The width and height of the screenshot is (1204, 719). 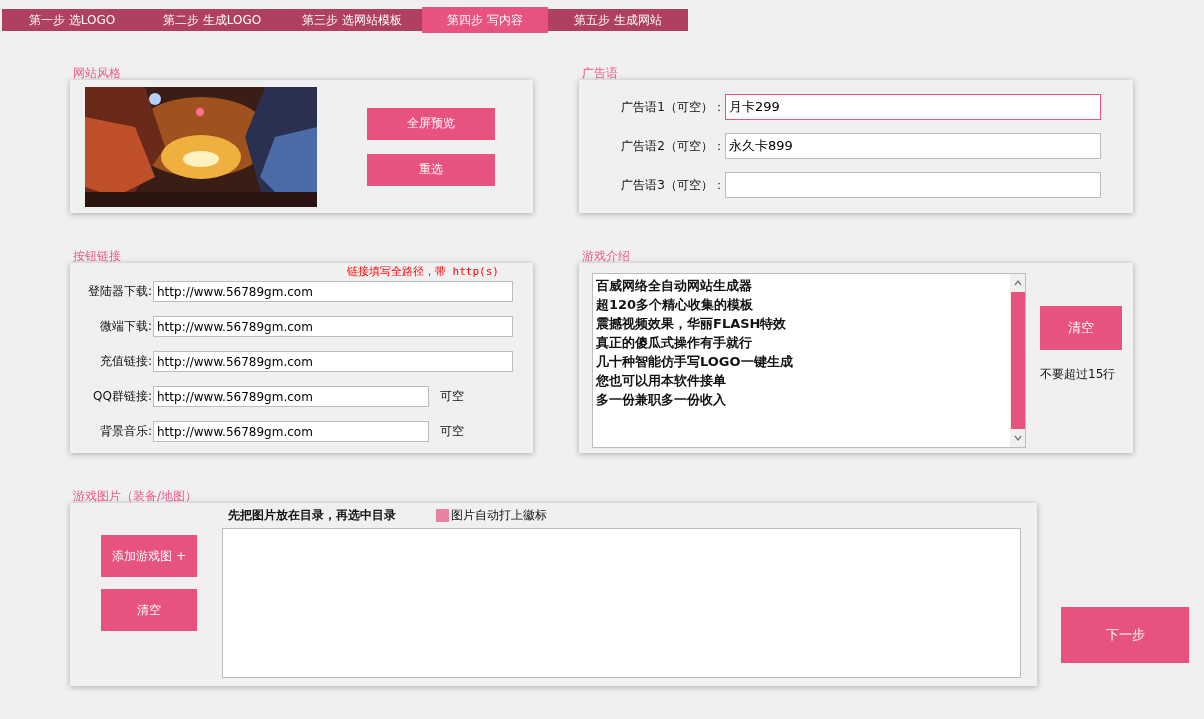 What do you see at coordinates (600, 73) in the screenshot?
I see `section-title: 广告语` at bounding box center [600, 73].